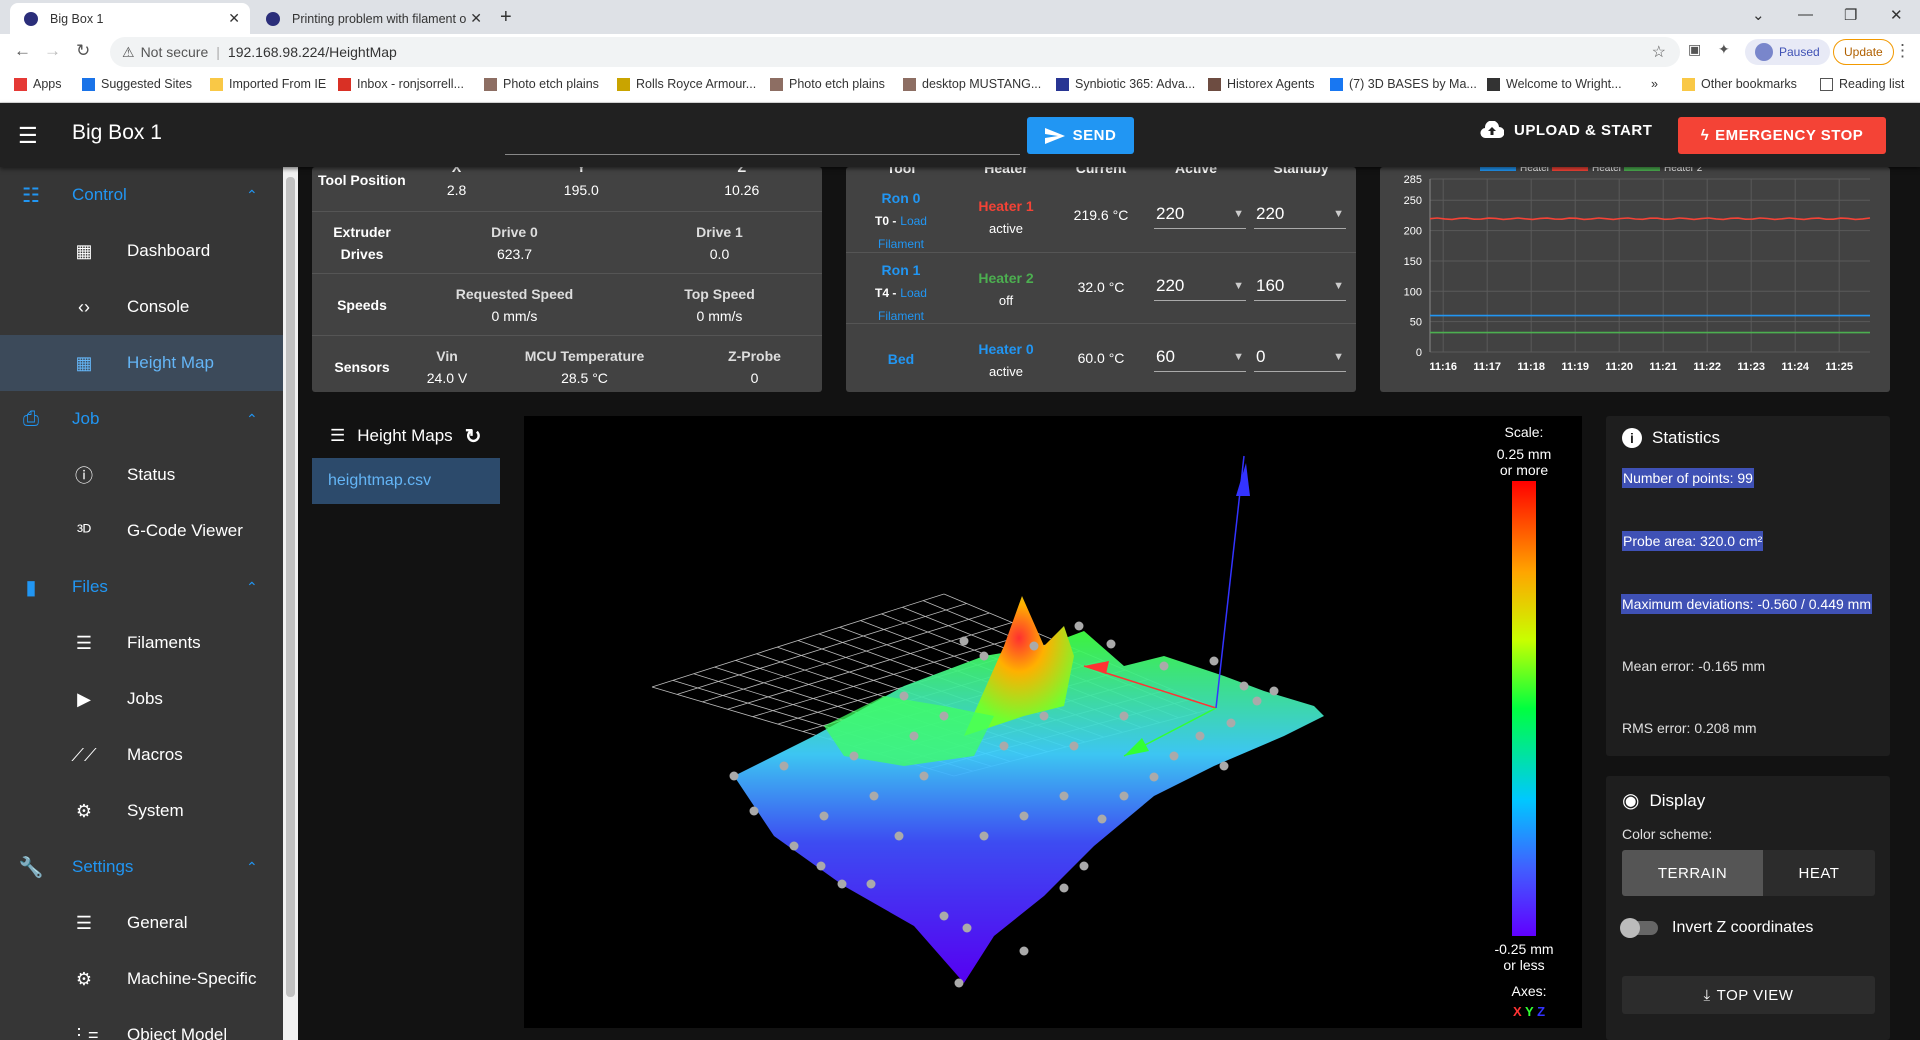 The width and height of the screenshot is (1920, 1040). I want to click on star-icon: ☆, so click(1659, 52).